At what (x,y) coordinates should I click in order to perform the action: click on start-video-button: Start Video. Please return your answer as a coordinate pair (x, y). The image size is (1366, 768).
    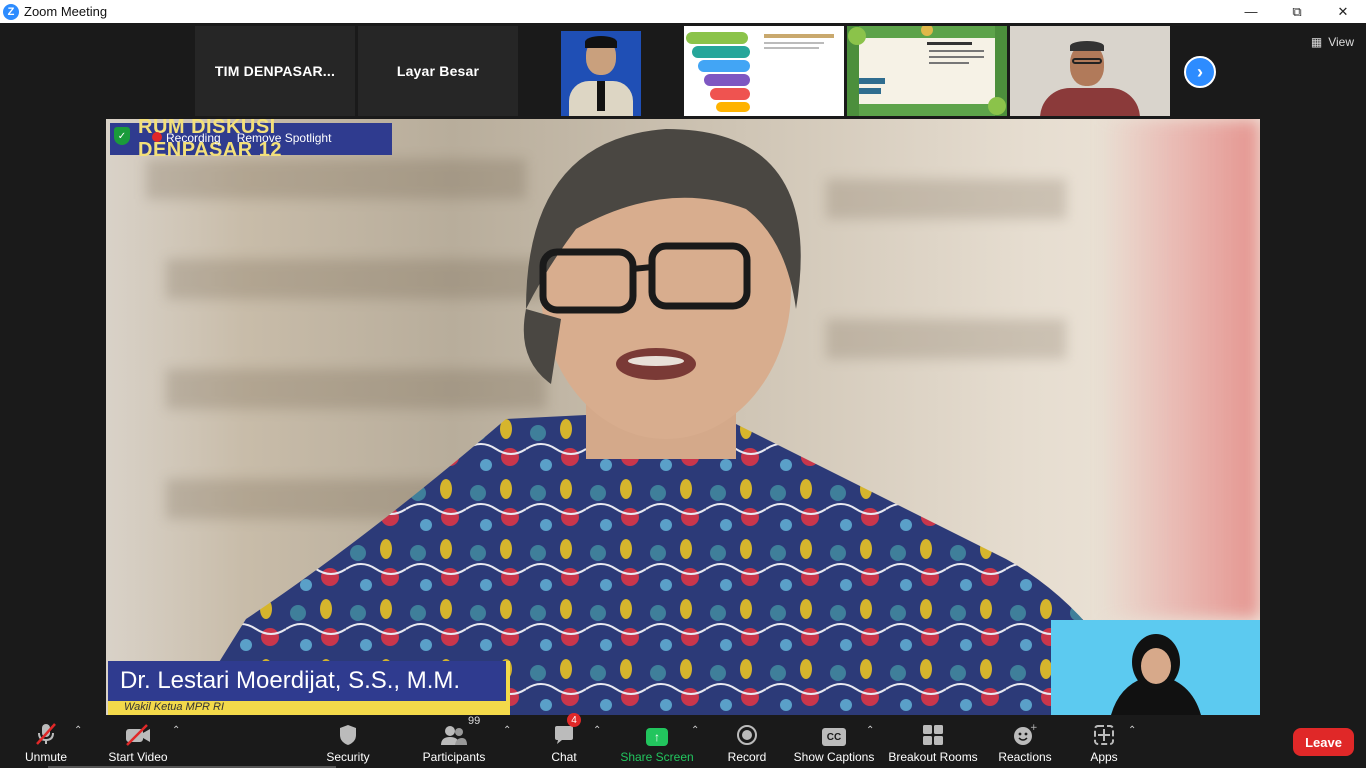
    Looking at the image, I should click on (138, 742).